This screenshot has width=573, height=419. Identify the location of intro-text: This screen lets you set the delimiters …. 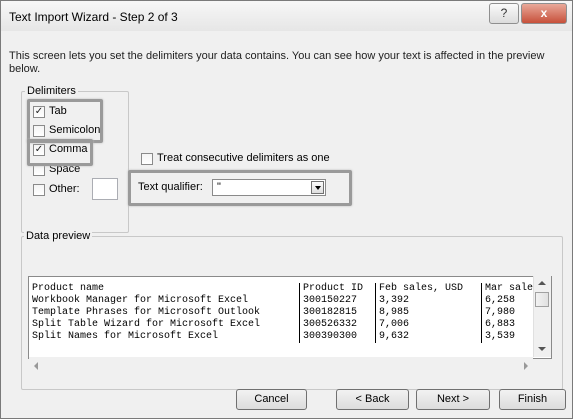
(277, 62).